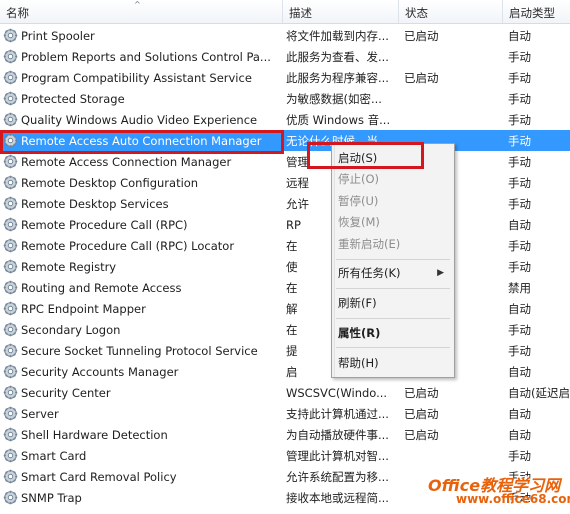 The image size is (570, 514). What do you see at coordinates (394, 273) in the screenshot?
I see `menu-item-all-tasks: 所有任务(K) ▶` at bounding box center [394, 273].